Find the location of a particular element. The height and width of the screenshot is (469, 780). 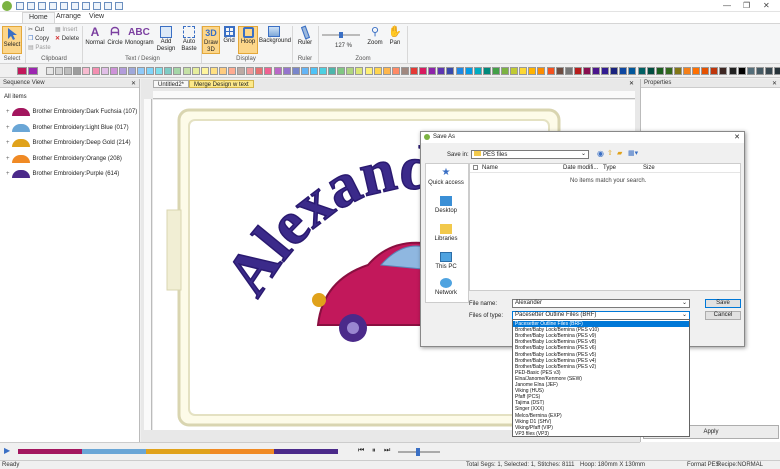

file-type-option: Viking/Pfaff (VIP) is located at coordinates (601, 428).